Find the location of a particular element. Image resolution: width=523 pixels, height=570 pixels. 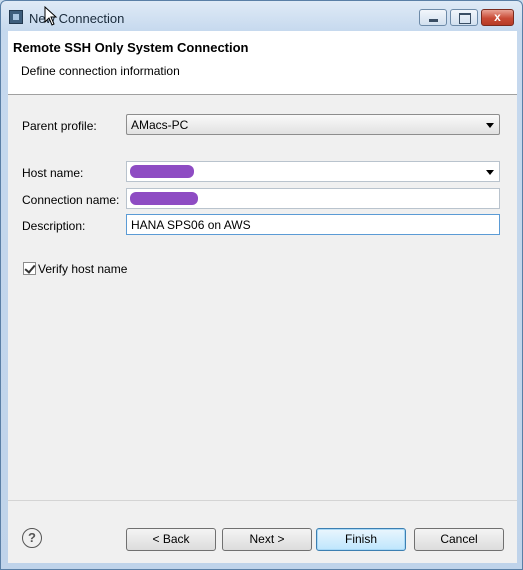

eclipse-window-icon is located at coordinates (16, 17).